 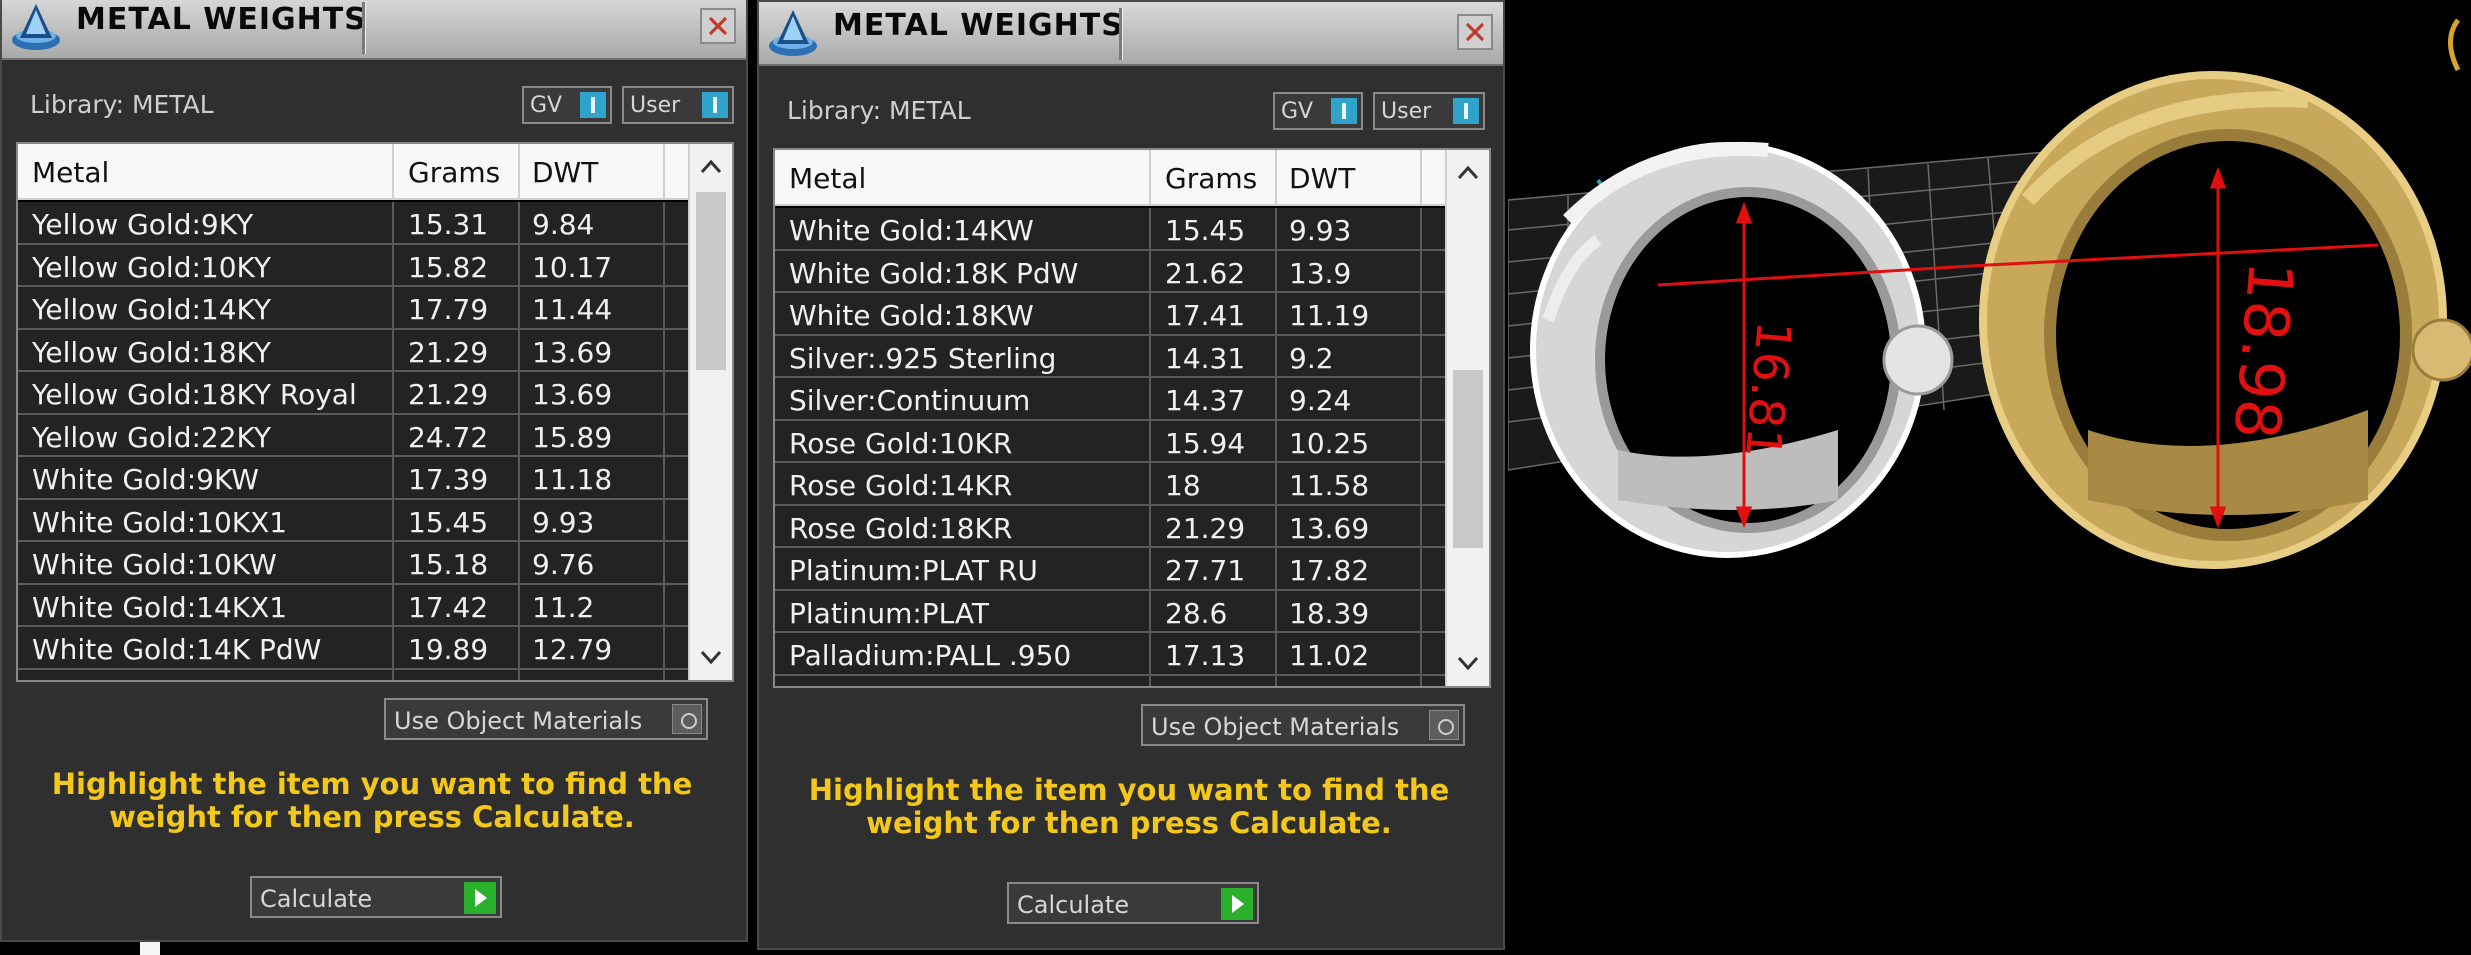 What do you see at coordinates (354, 223) in the screenshot?
I see `table-row: Yellow Gold:9KY 15.31 9.84` at bounding box center [354, 223].